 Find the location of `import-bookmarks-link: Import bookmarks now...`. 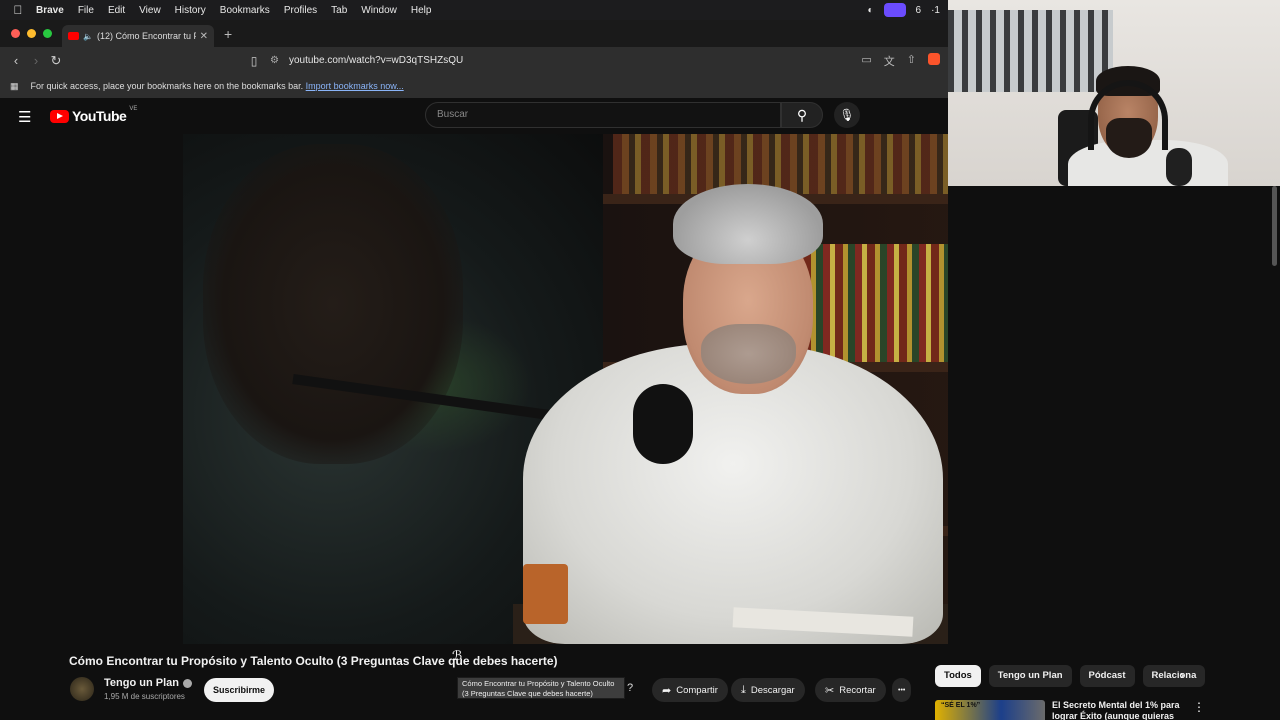

import-bookmarks-link: Import bookmarks now... is located at coordinates (355, 86).